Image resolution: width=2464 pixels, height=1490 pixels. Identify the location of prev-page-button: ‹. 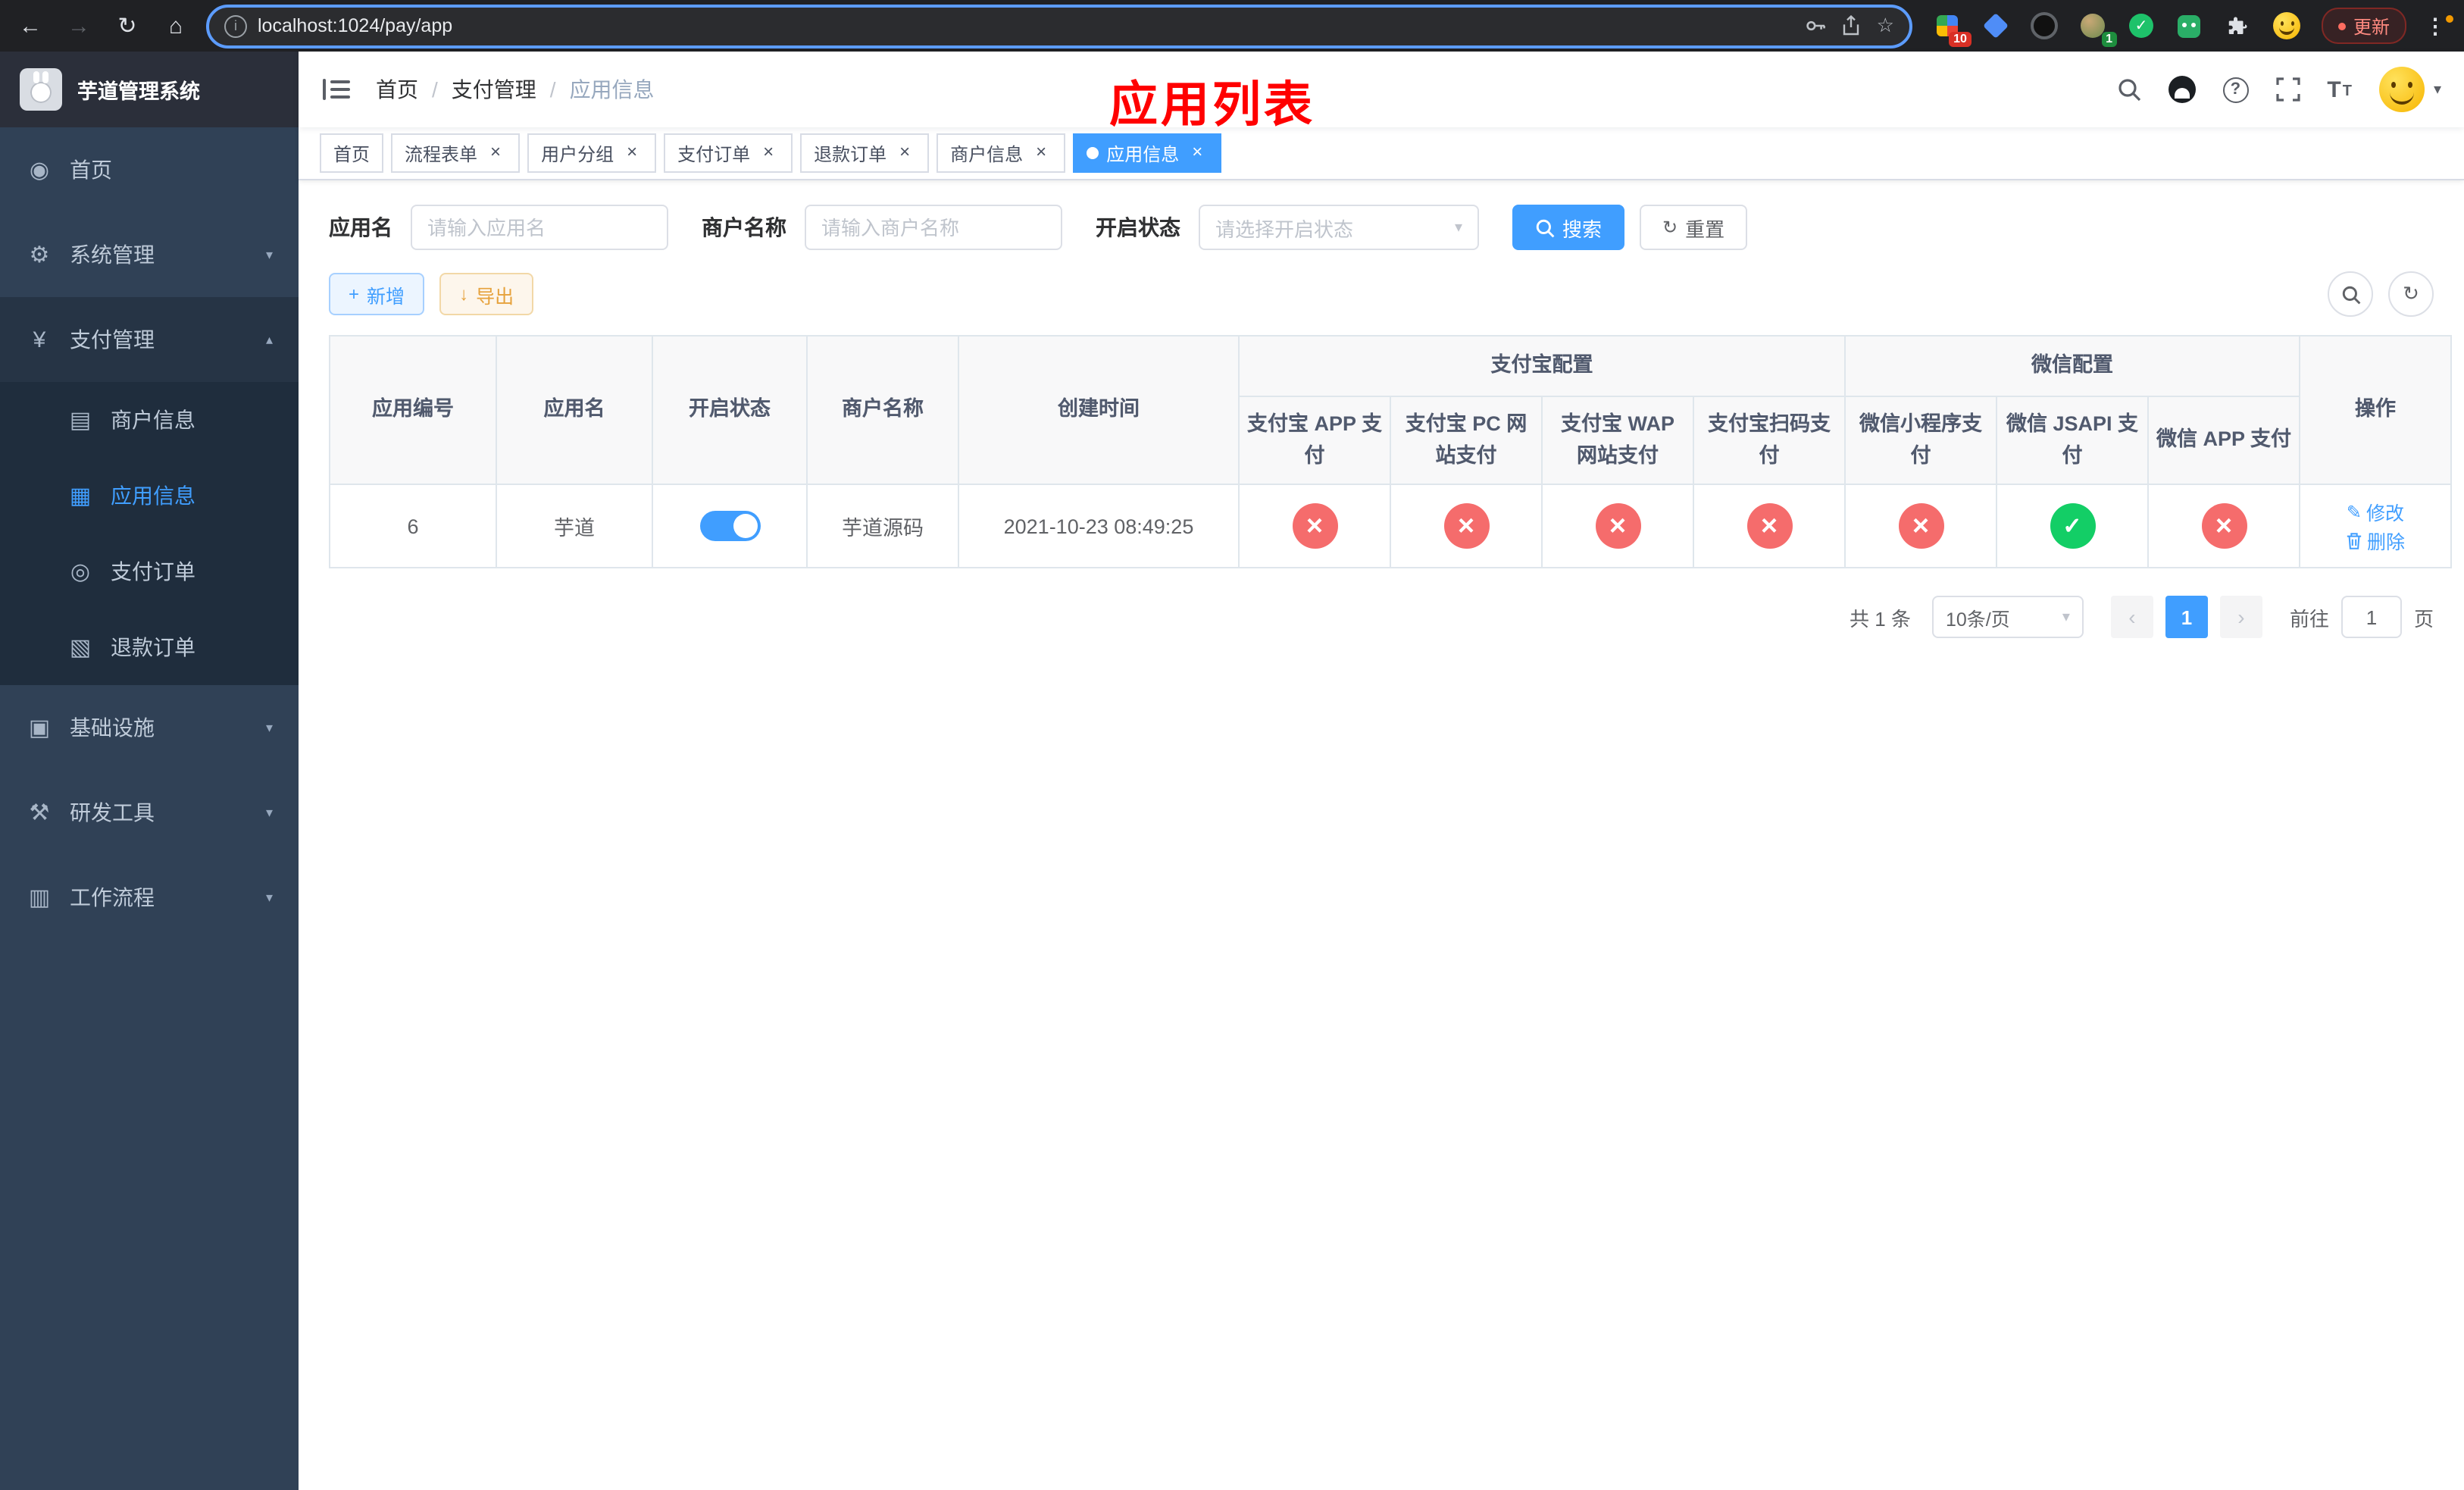
(2131, 617).